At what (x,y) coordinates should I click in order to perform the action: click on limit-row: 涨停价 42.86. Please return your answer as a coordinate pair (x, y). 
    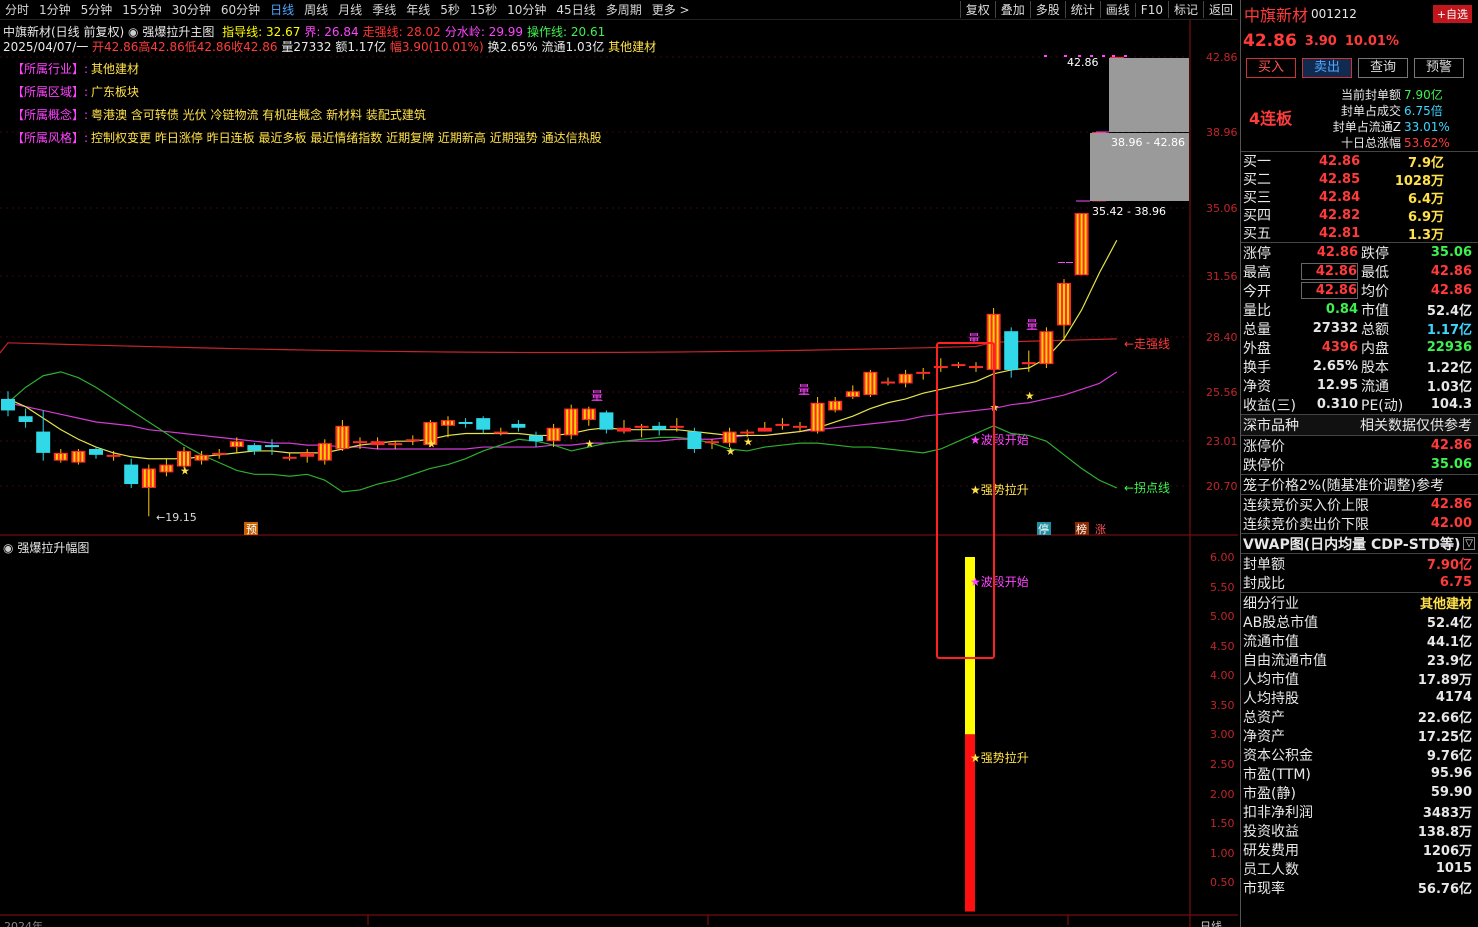
    Looking at the image, I should click on (1359, 445).